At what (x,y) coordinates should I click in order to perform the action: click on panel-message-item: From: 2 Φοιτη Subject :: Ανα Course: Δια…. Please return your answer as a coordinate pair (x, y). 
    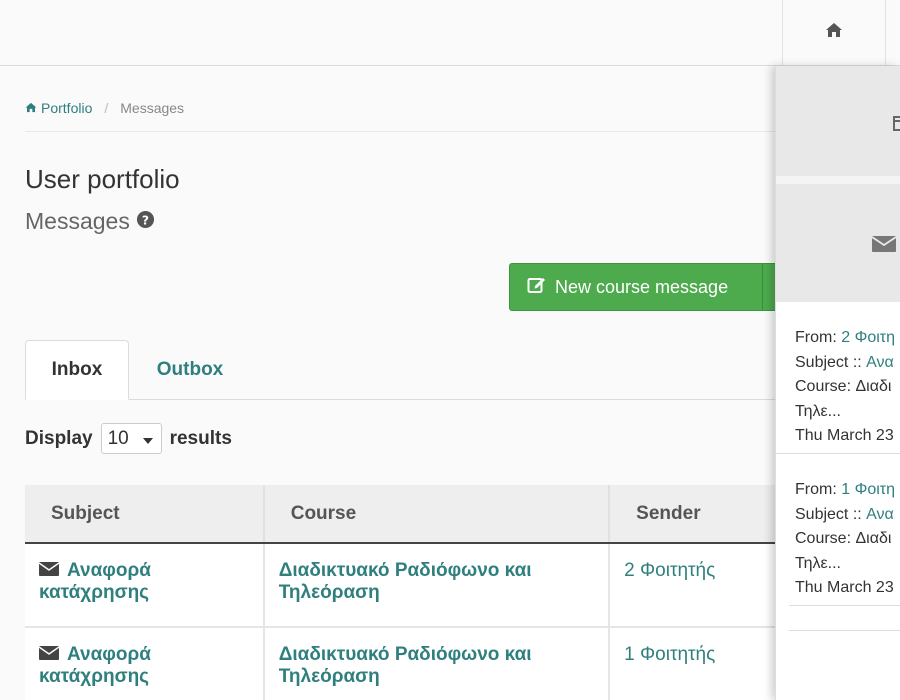
    Looking at the image, I should click on (838, 378).